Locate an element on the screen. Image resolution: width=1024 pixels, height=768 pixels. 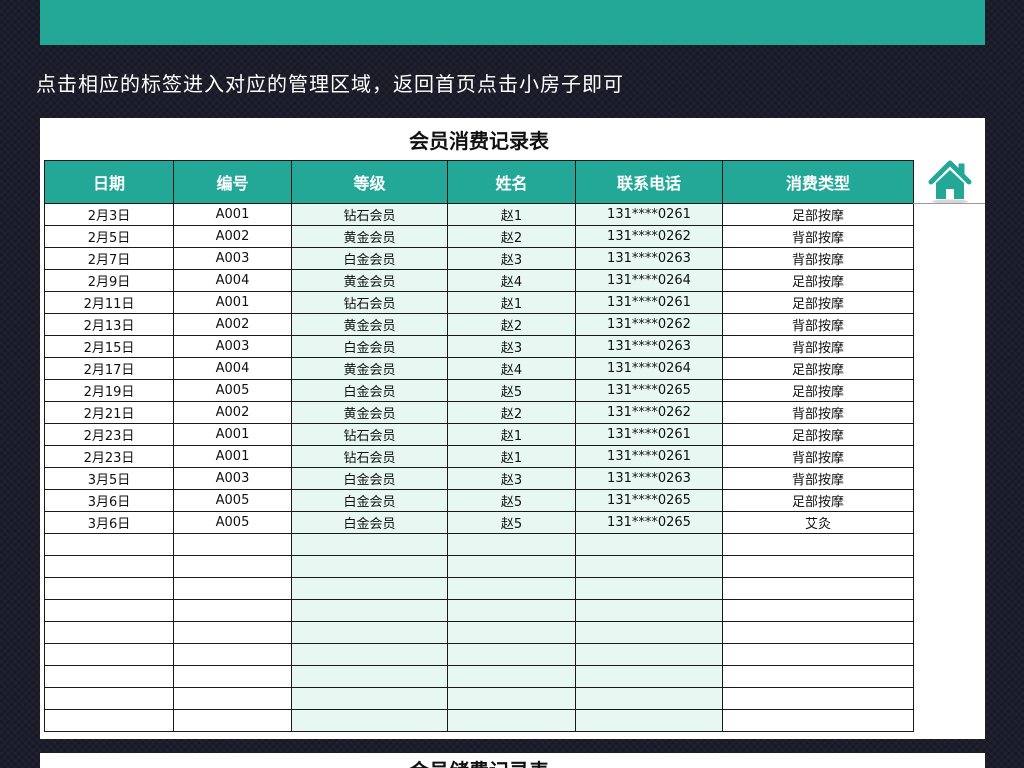
table-row: 2月11日 A001 钻石会员 赵1 131****0261 足部按摩 is located at coordinates (479, 302).